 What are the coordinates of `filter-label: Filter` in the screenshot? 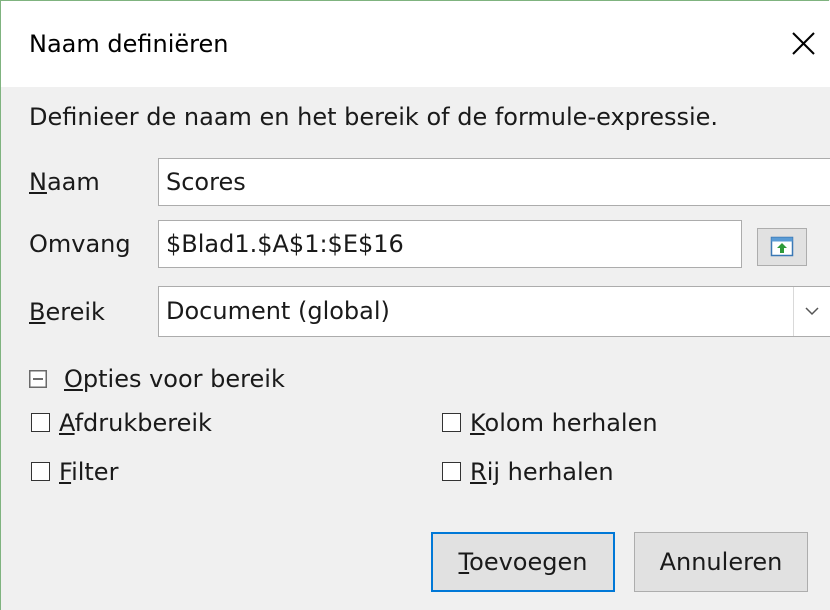 It's located at (89, 472).